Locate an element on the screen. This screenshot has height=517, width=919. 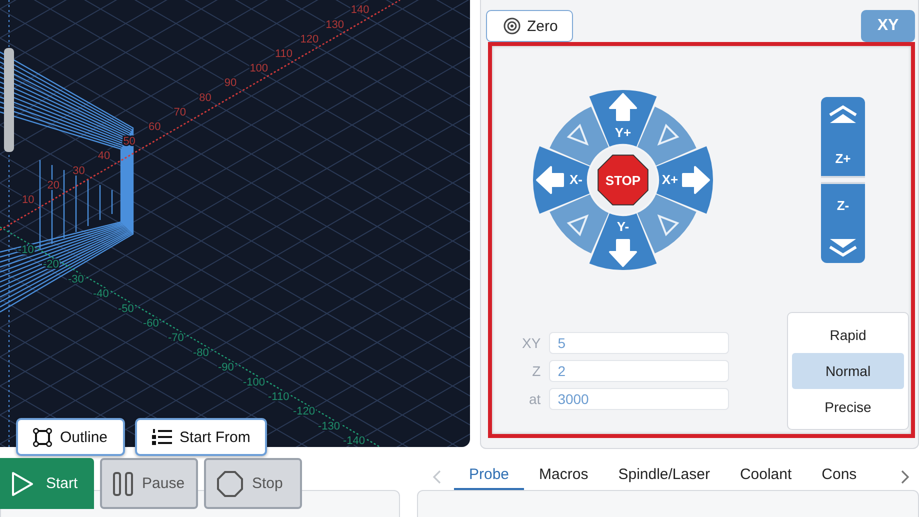
octagon-icon is located at coordinates (230, 484).